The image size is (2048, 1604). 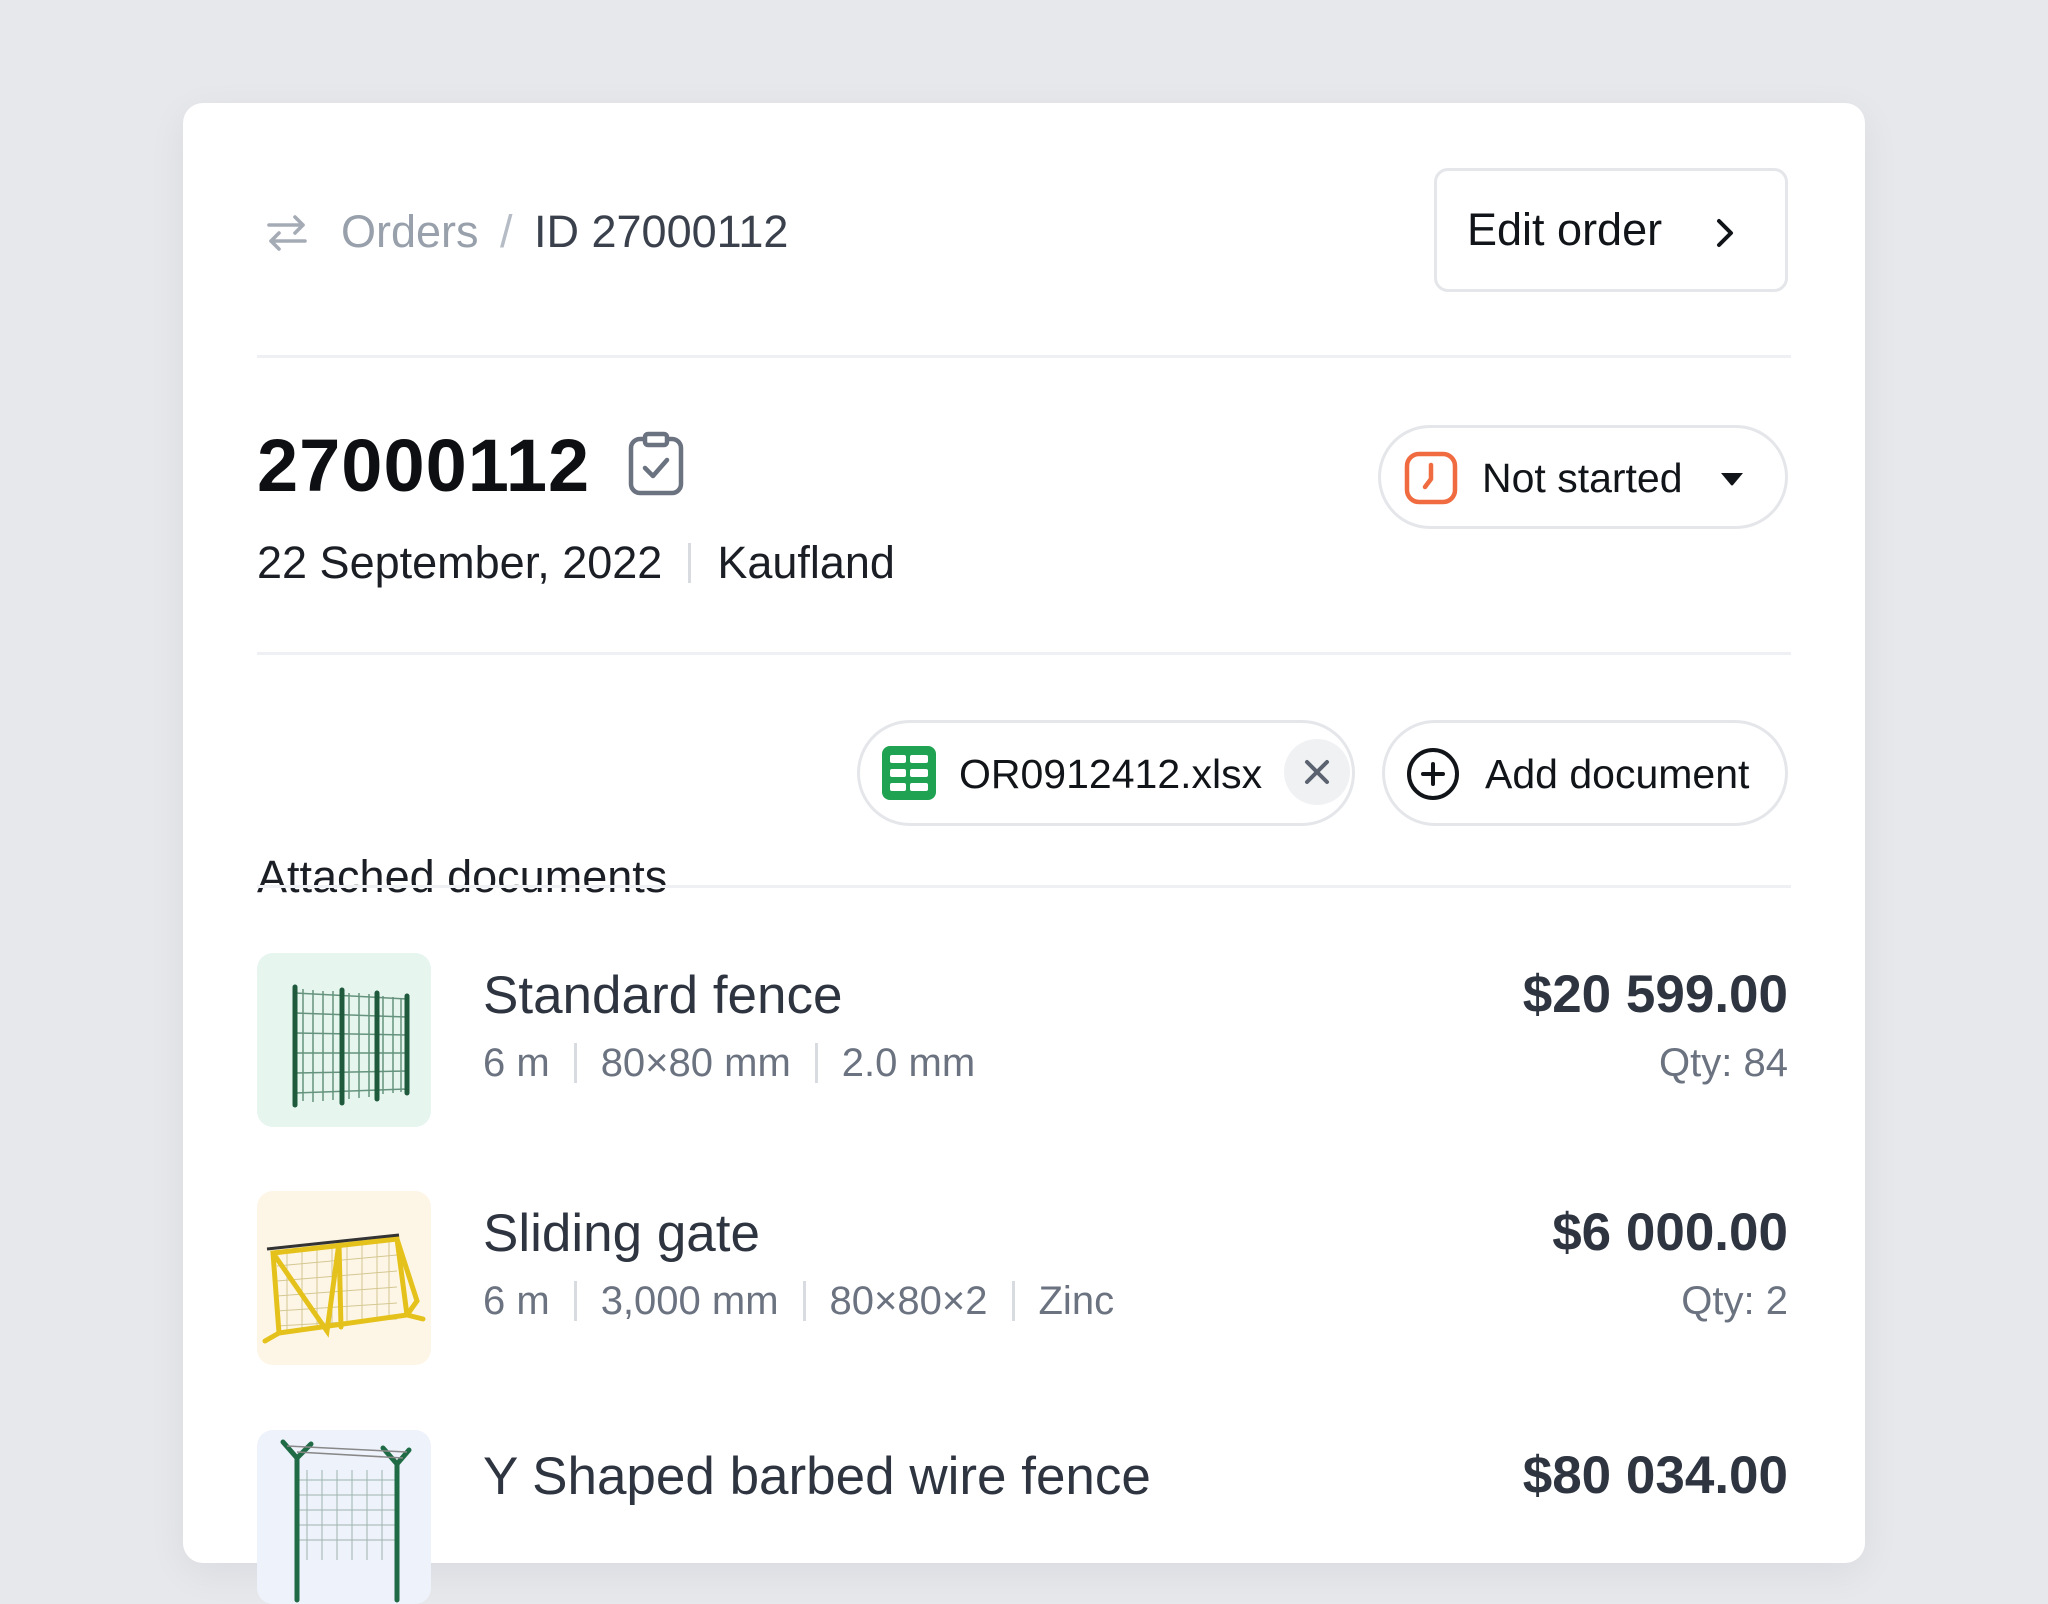 I want to click on document-name: OR0912412.xlsx, so click(x=1111, y=774).